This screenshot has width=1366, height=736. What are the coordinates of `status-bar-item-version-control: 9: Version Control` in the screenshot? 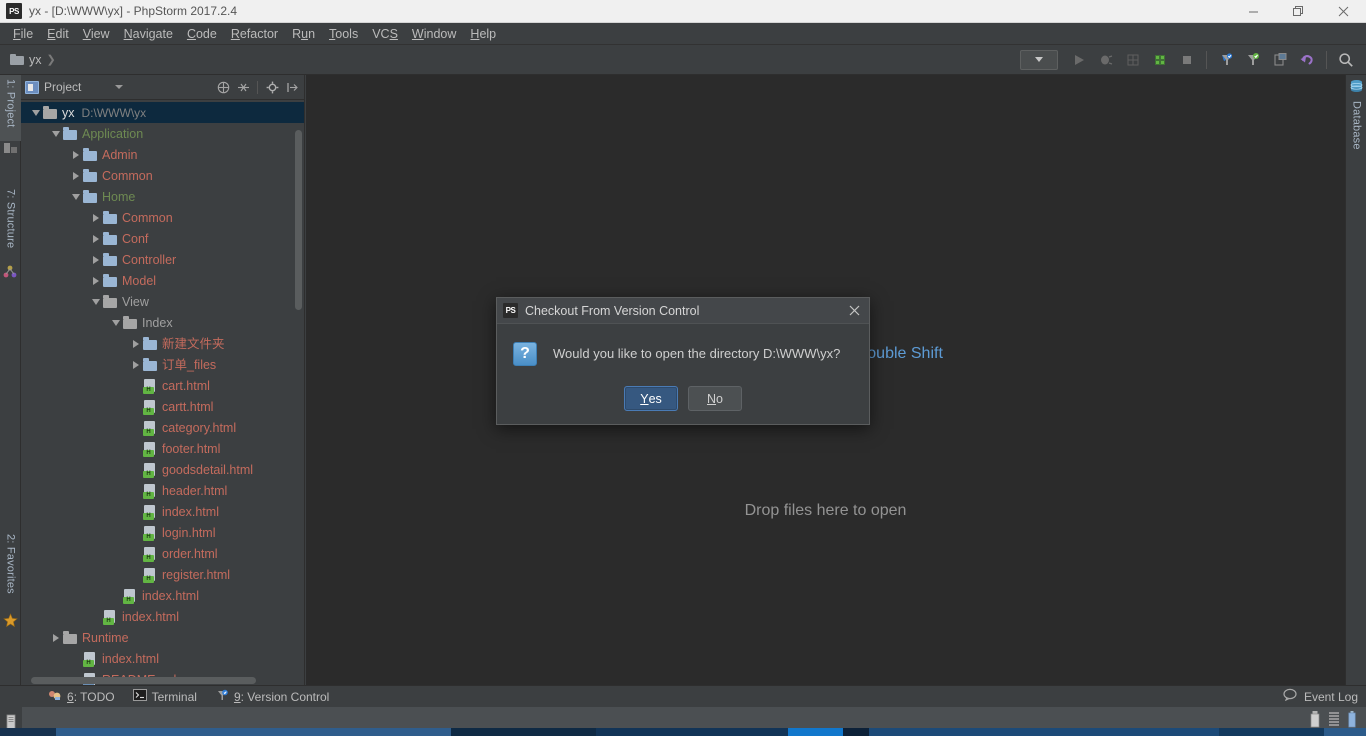 It's located at (272, 697).